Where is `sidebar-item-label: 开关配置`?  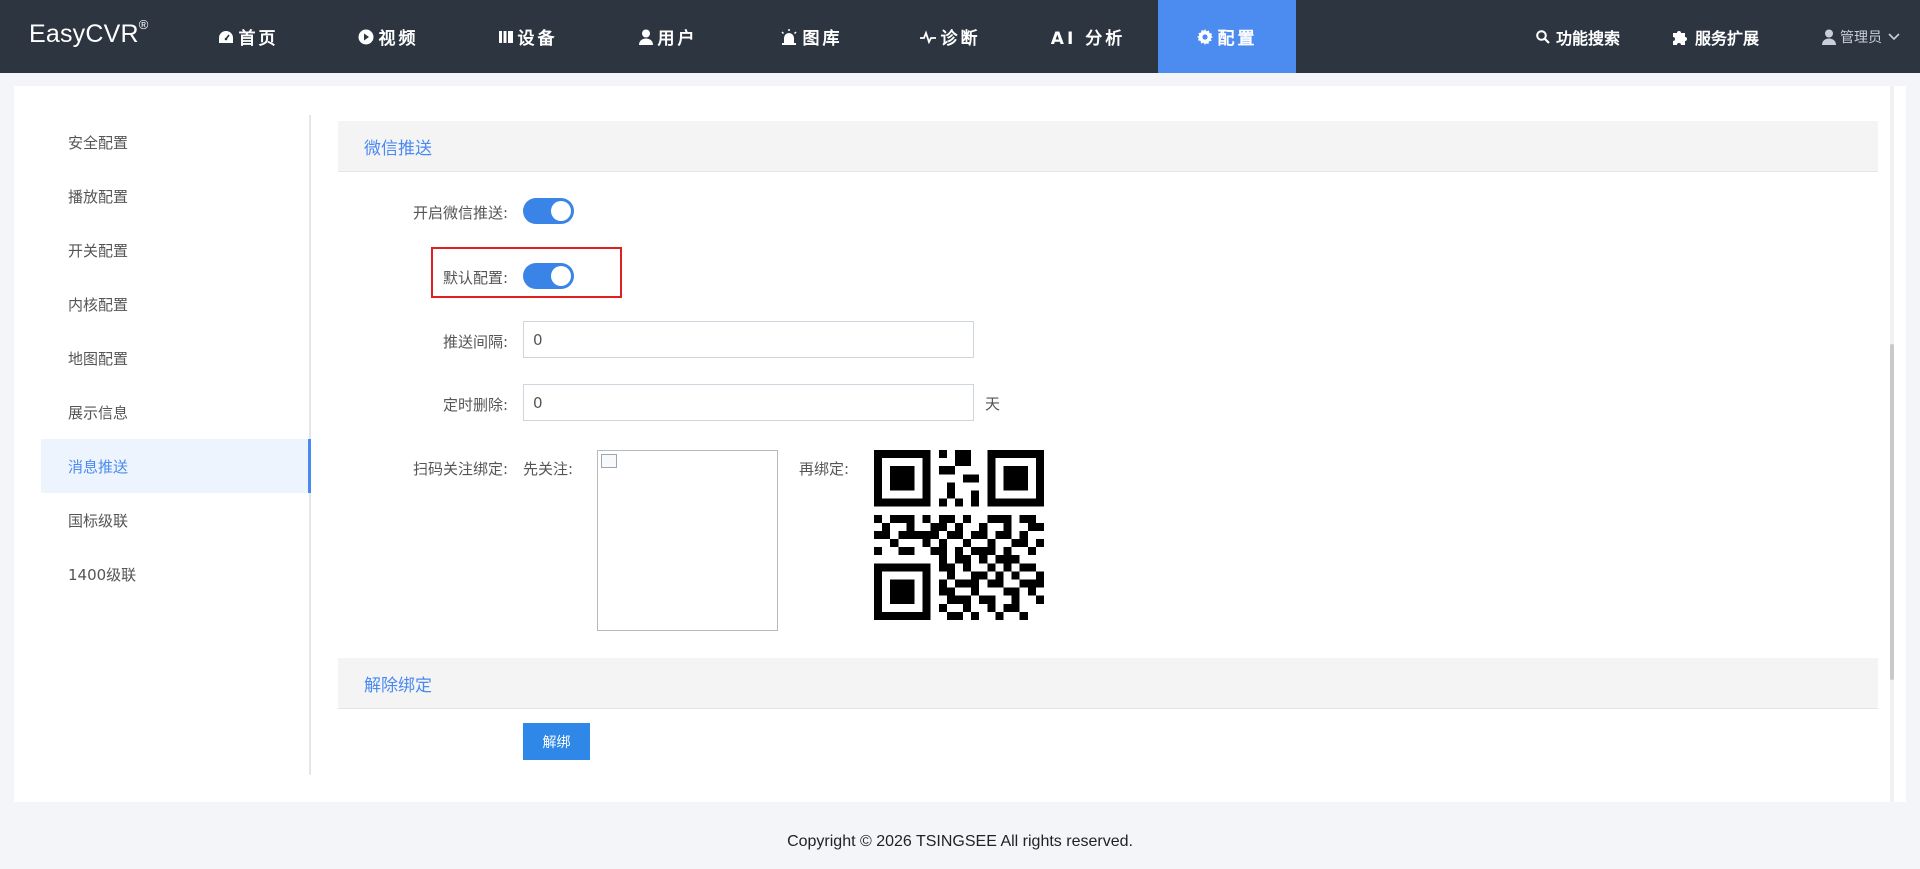 sidebar-item-label: 开关配置 is located at coordinates (98, 250).